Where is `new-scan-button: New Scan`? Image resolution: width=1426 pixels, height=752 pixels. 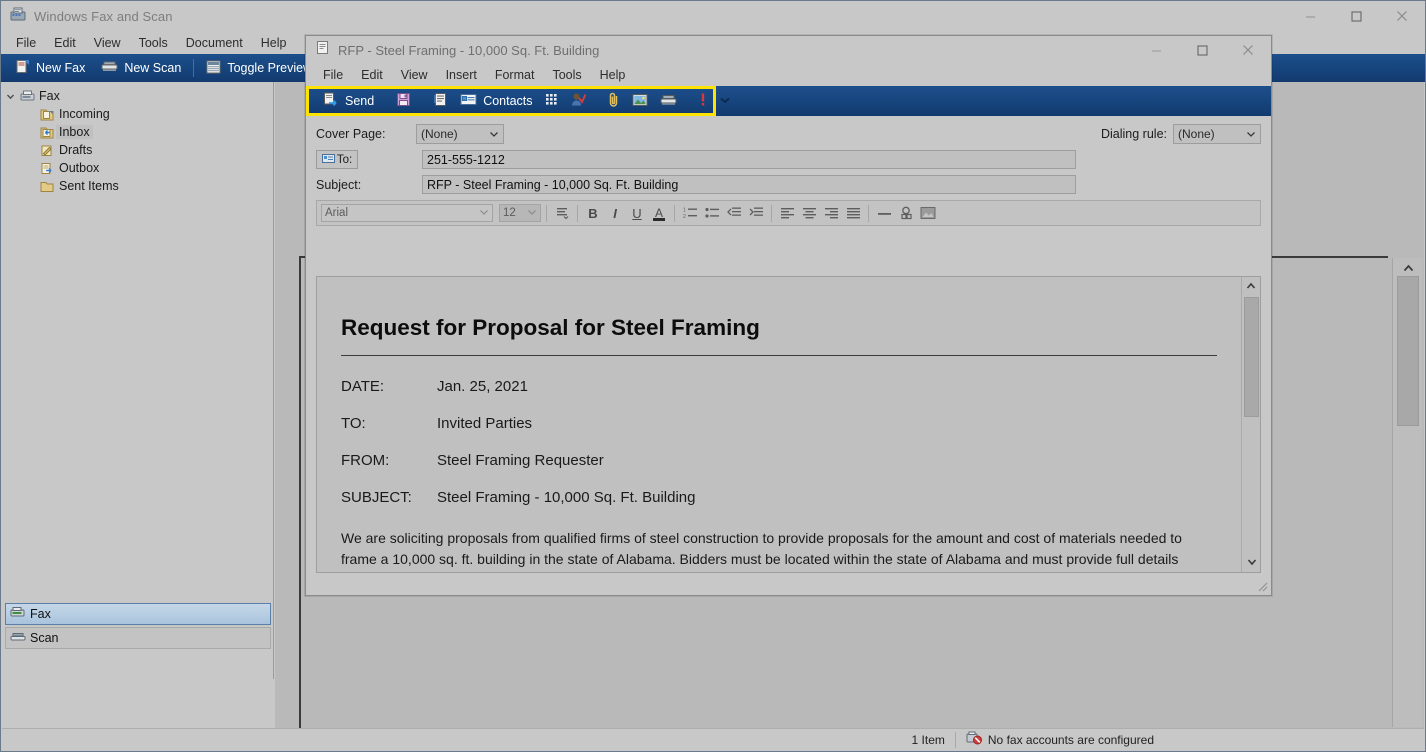
new-scan-button: New Scan is located at coordinates (141, 68).